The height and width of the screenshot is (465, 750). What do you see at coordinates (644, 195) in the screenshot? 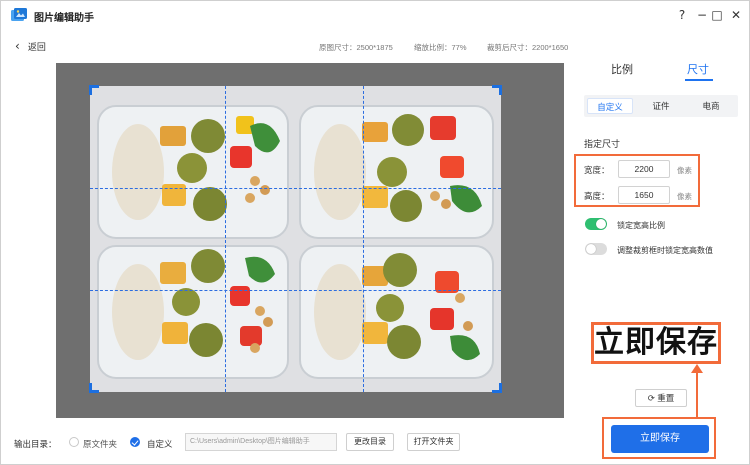
I see `height-input: 1650` at bounding box center [644, 195].